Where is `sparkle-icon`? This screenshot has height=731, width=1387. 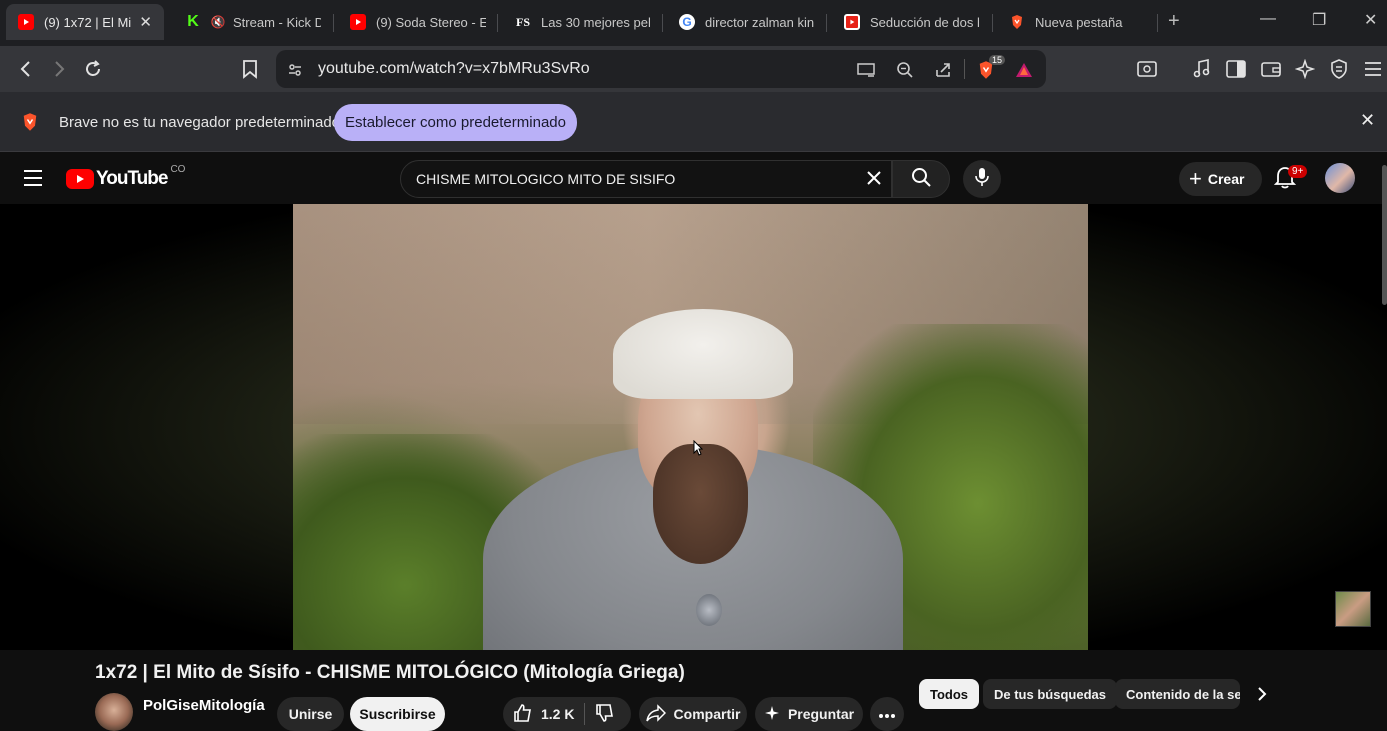
sparkle-icon is located at coordinates (772, 714).